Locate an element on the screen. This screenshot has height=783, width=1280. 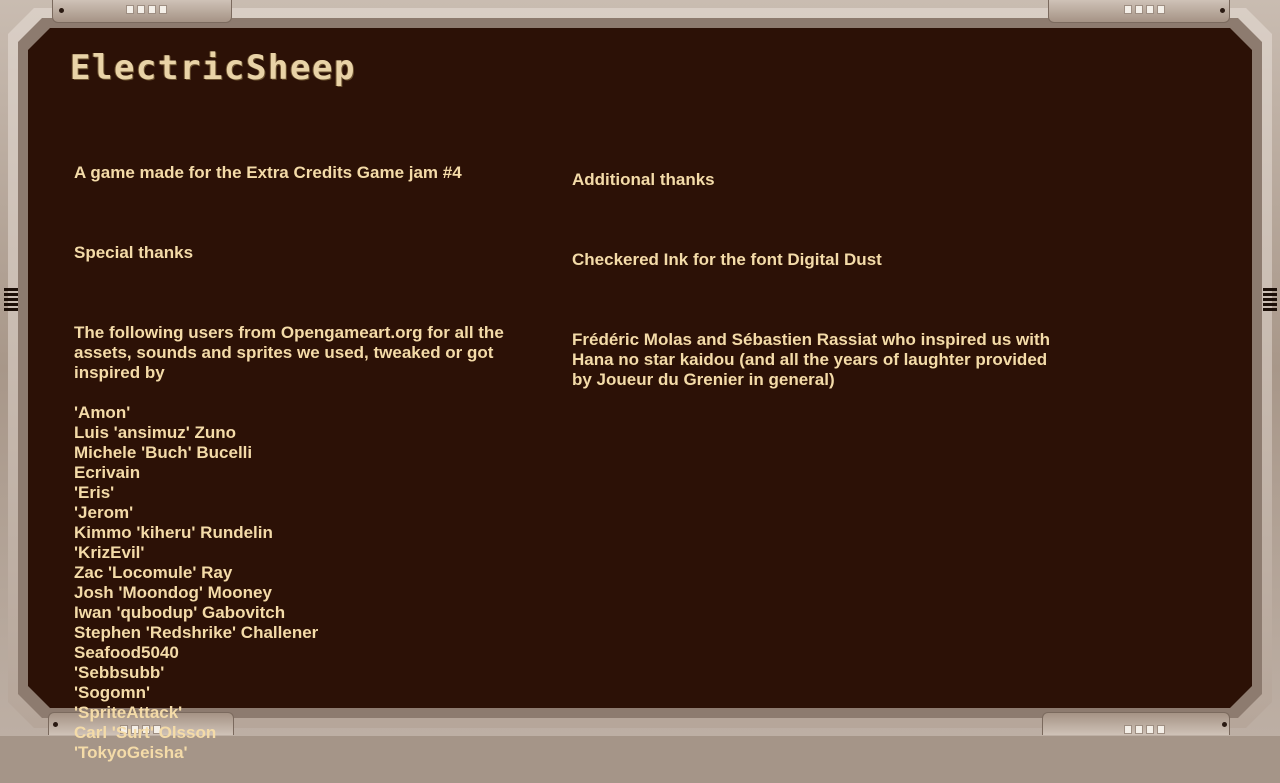
contributor-name: Ecrivain is located at coordinates (107, 472).